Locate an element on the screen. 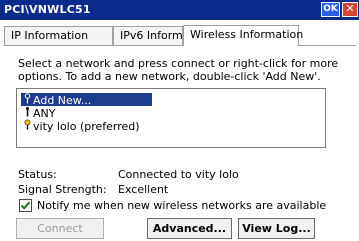 Image resolution: width=359 pixels, height=241 pixels. tab-ipv6-information: IPv6 Information is located at coordinates (162, 35).